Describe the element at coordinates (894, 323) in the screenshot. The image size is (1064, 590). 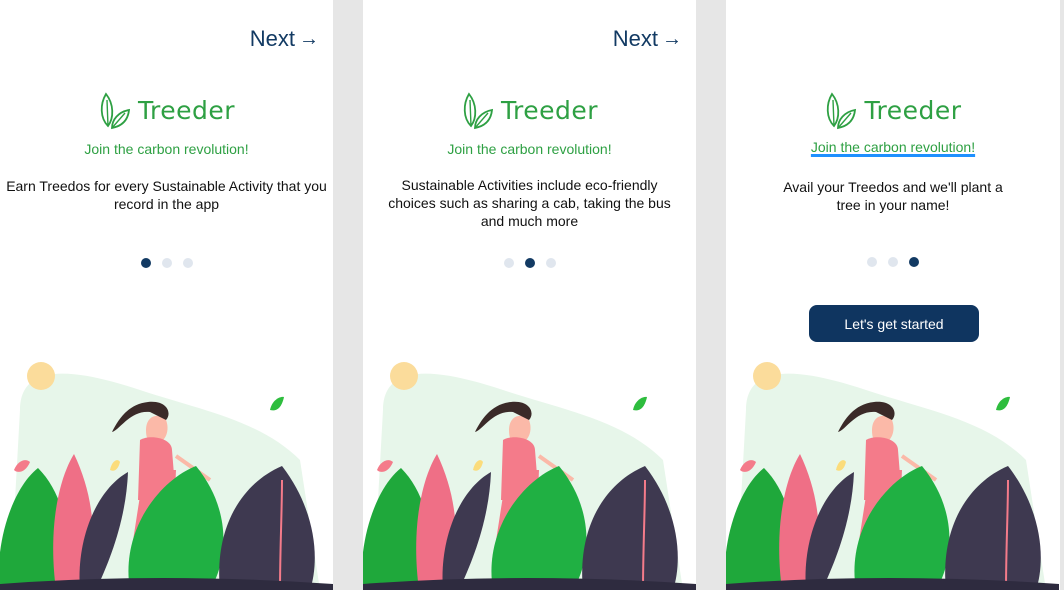
I see `get-started-button: Let's get started` at that location.